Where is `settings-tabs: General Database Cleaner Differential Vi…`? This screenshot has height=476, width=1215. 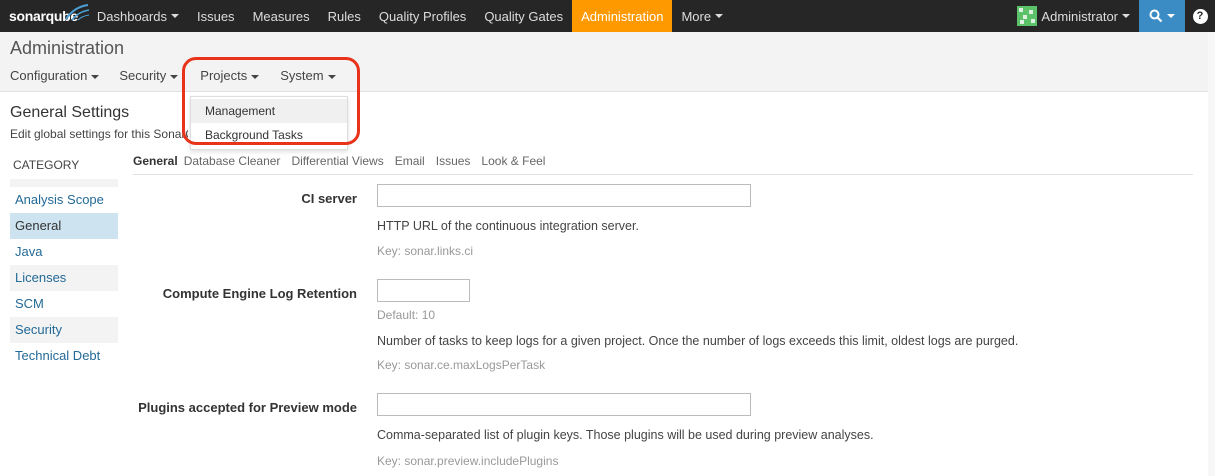 settings-tabs: General Database Cleaner Differential Vi… is located at coordinates (663, 163).